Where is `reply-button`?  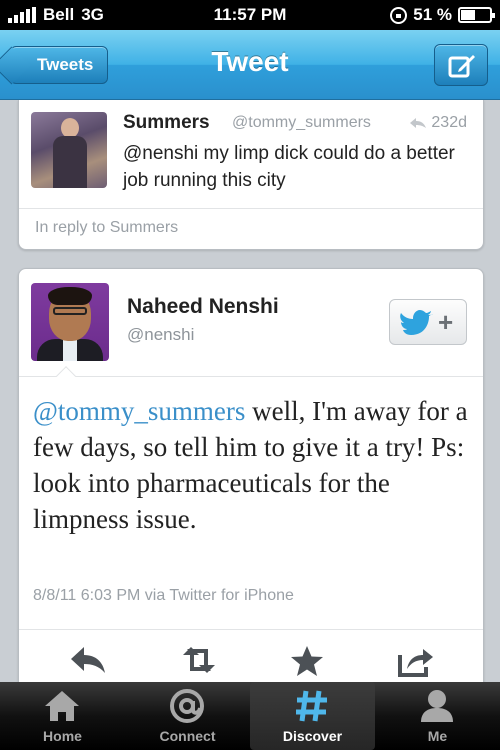
reply-button is located at coordinates (87, 660).